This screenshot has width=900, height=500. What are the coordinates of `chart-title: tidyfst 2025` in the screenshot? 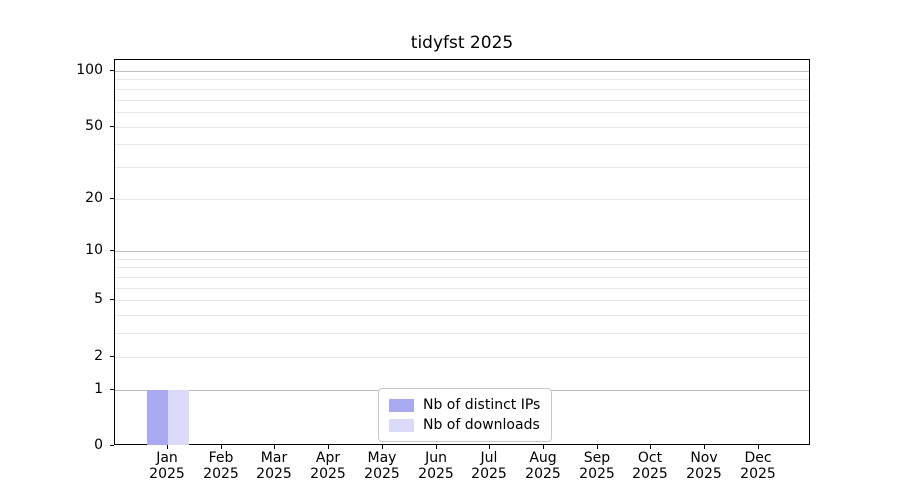 It's located at (462, 43).